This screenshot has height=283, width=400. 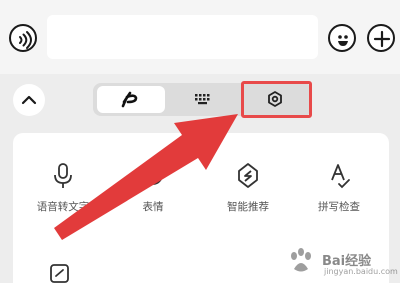 What do you see at coordinates (340, 176) in the screenshot?
I see `spell-check-icon` at bounding box center [340, 176].